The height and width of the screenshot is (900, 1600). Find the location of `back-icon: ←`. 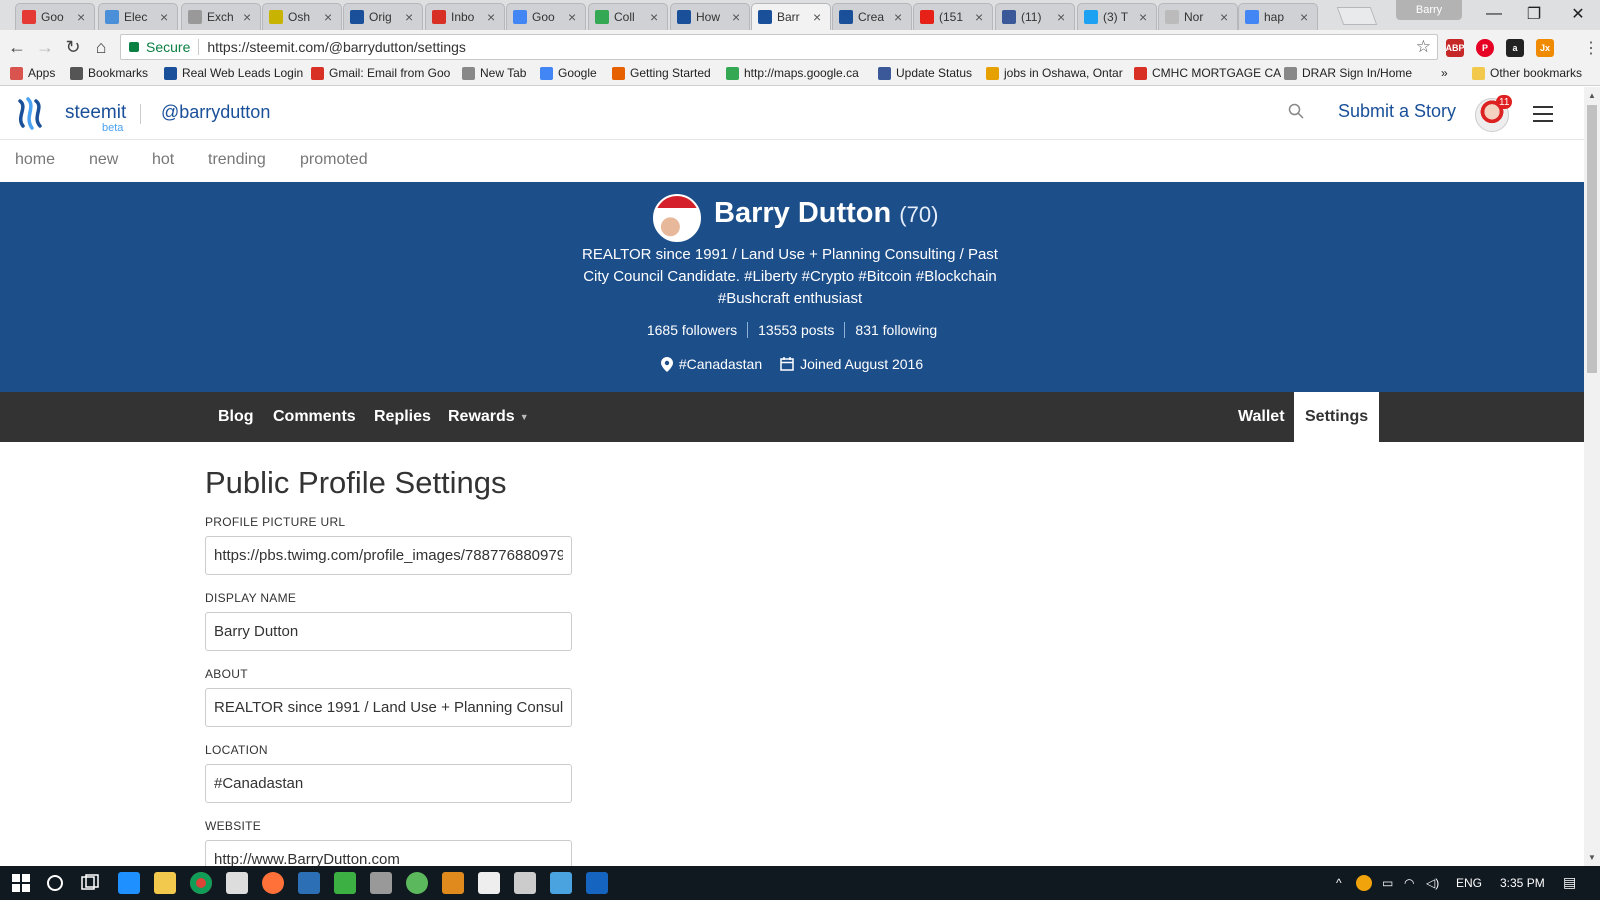

back-icon: ← is located at coordinates (17, 47).